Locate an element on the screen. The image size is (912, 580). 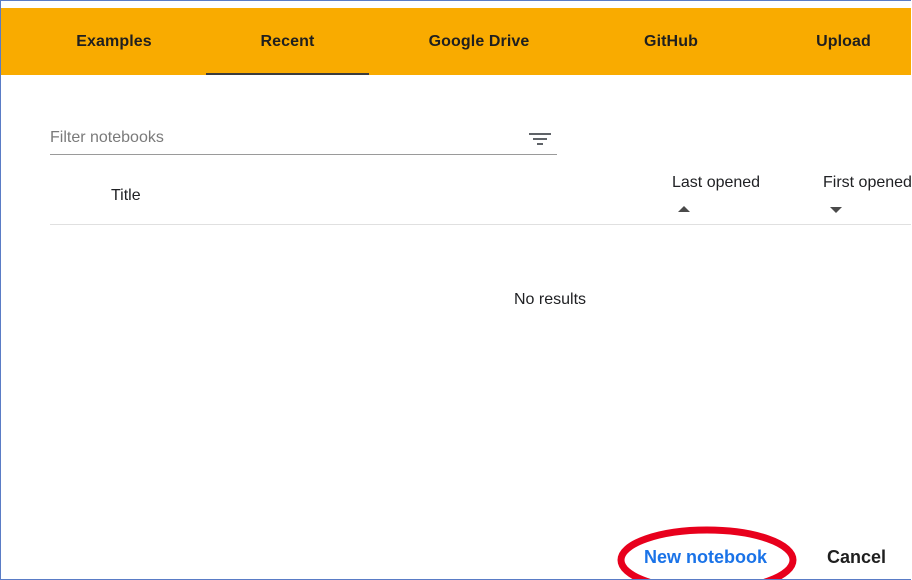
active-tab-indicator is located at coordinates (287, 74).